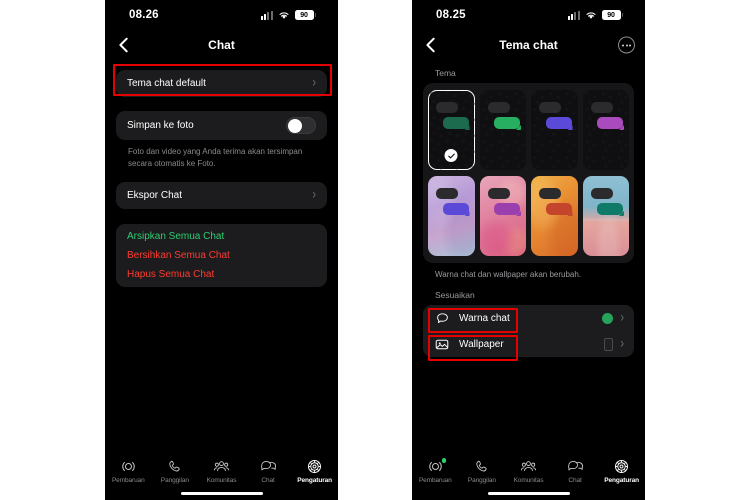  I want to click on theme-thumb-default-dark, so click(451, 130).